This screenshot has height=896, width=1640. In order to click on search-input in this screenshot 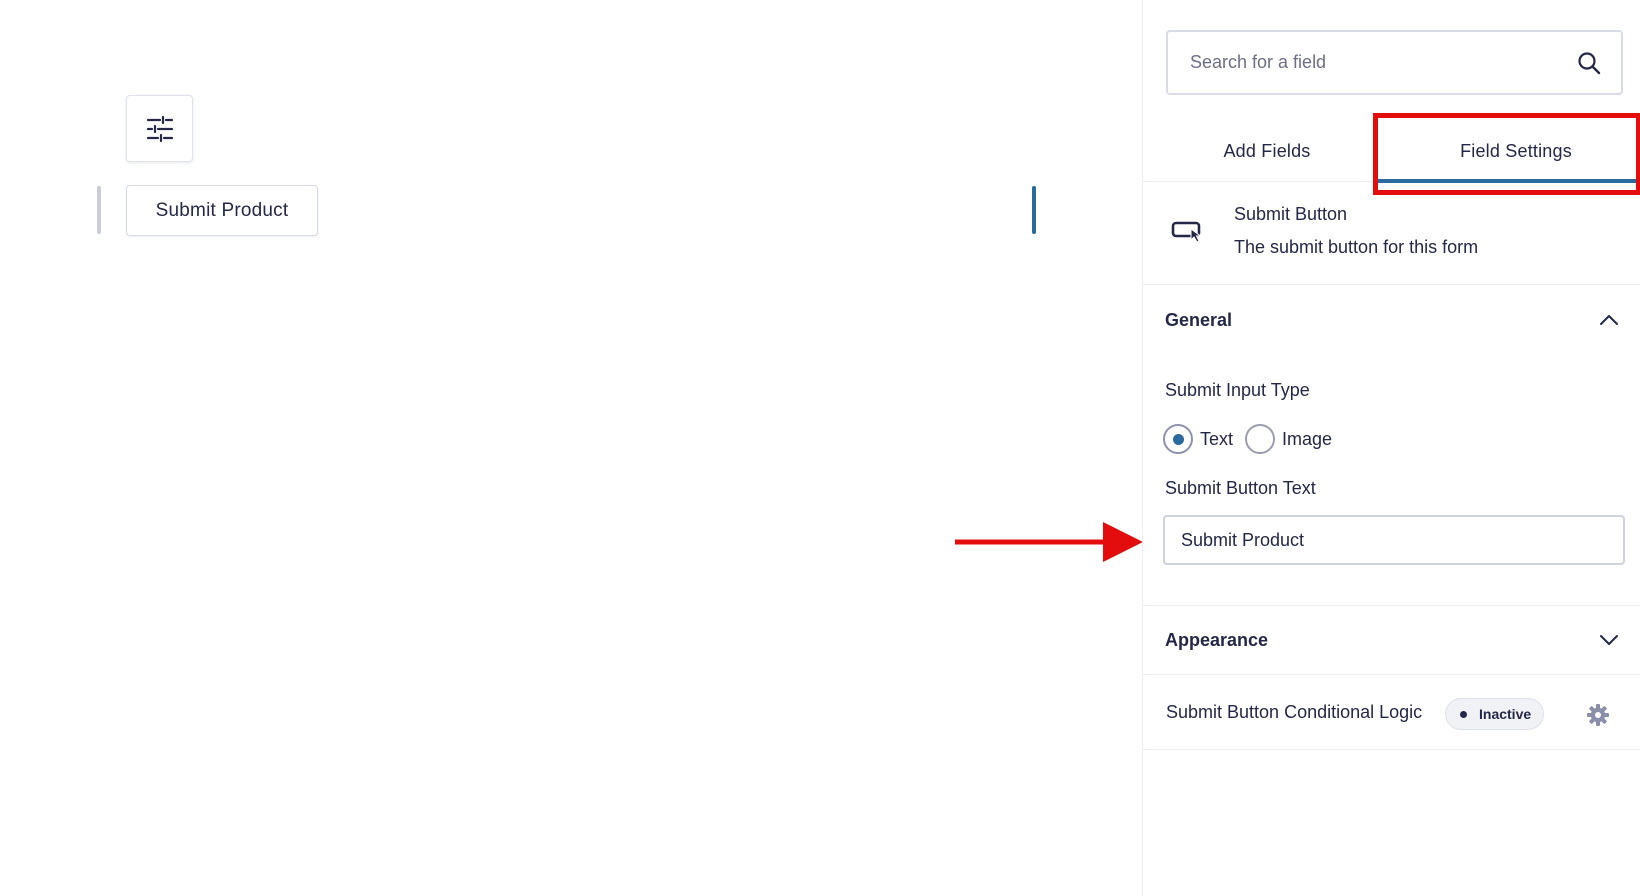, I will do `click(1383, 62)`.